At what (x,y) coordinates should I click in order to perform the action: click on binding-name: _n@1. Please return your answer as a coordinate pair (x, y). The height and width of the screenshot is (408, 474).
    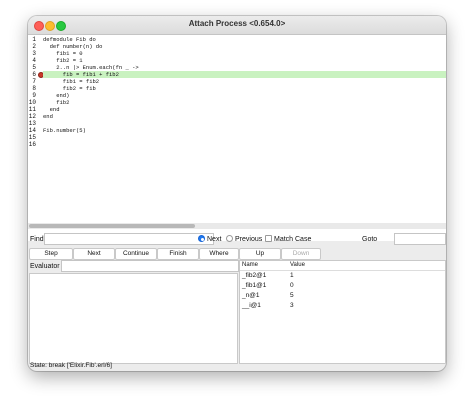
    Looking at the image, I should click on (251, 295).